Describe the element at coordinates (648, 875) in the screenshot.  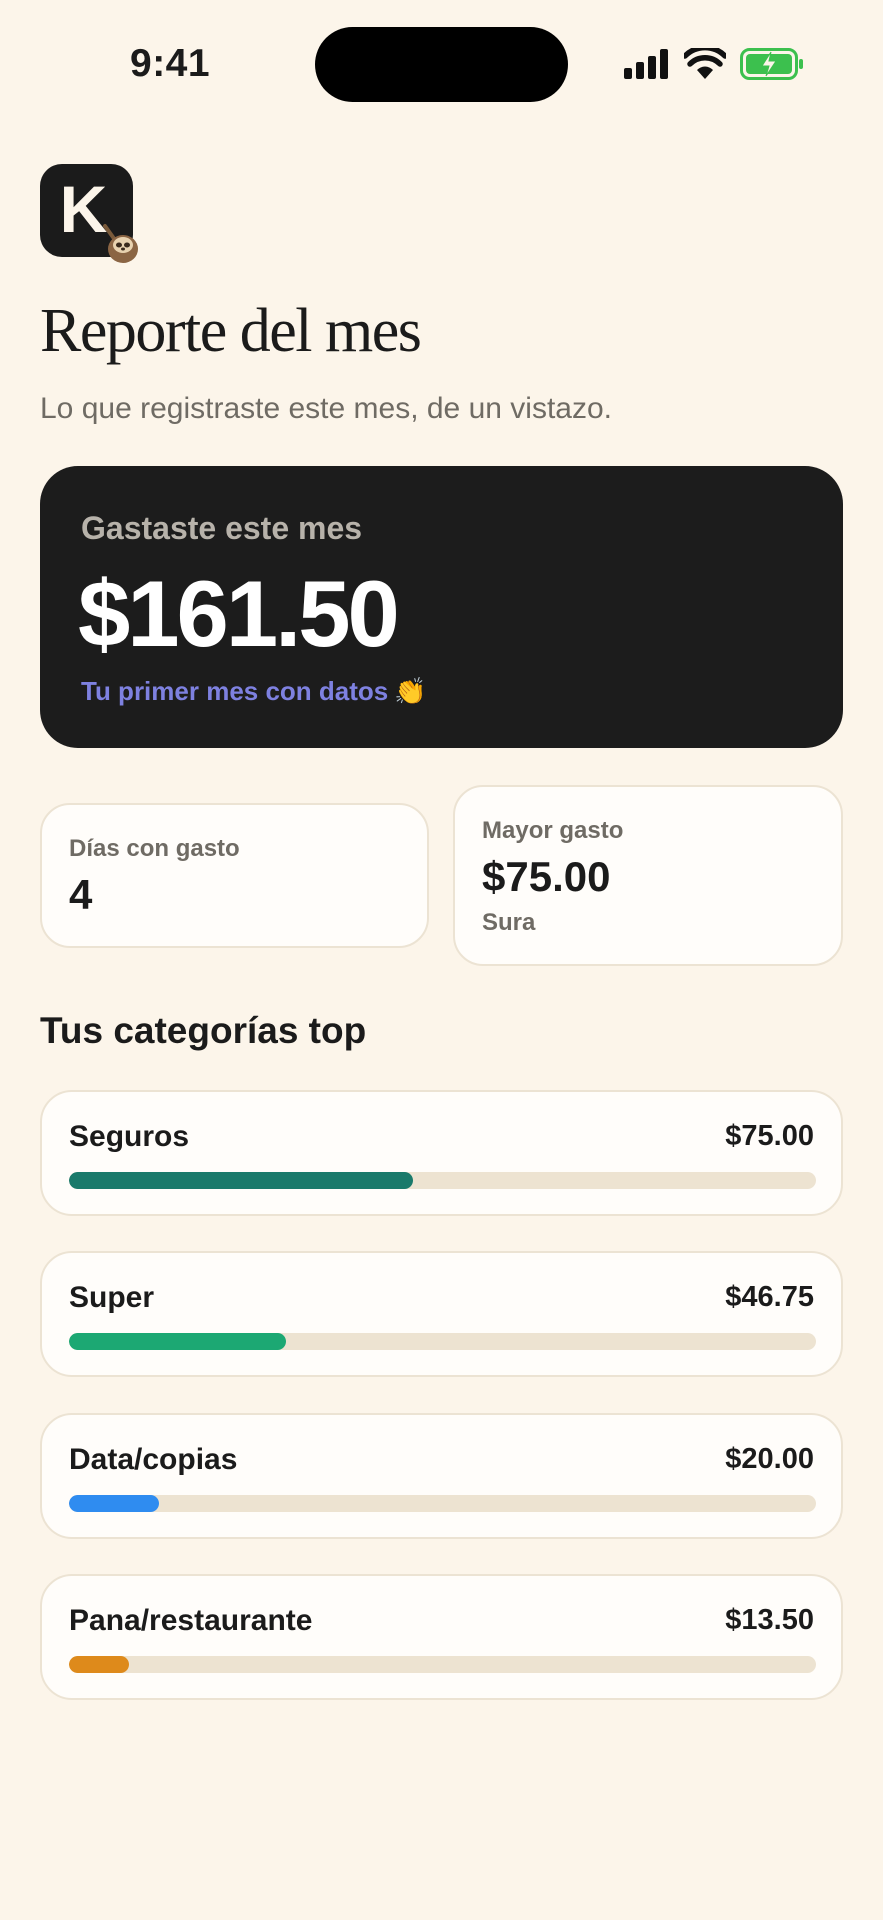
I see `largest-expense-card: Mayor gasto $75.00 Sura` at that location.